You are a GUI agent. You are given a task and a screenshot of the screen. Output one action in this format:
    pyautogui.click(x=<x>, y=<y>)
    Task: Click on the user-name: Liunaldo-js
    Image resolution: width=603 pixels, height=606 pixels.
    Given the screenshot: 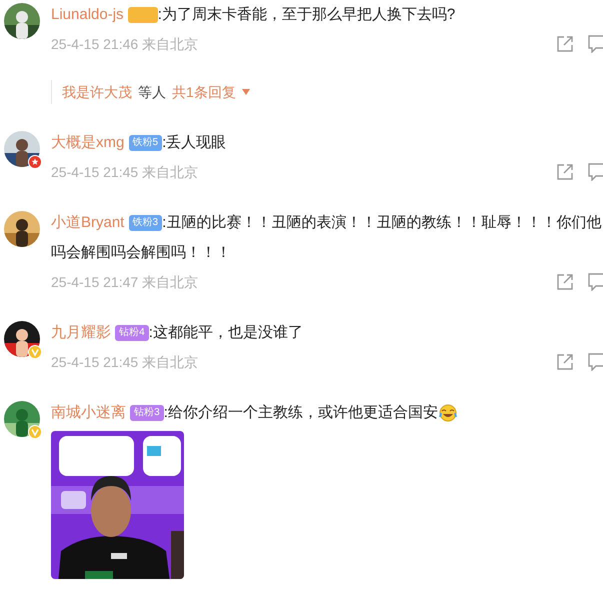 What is the action you would take?
    pyautogui.click(x=87, y=14)
    